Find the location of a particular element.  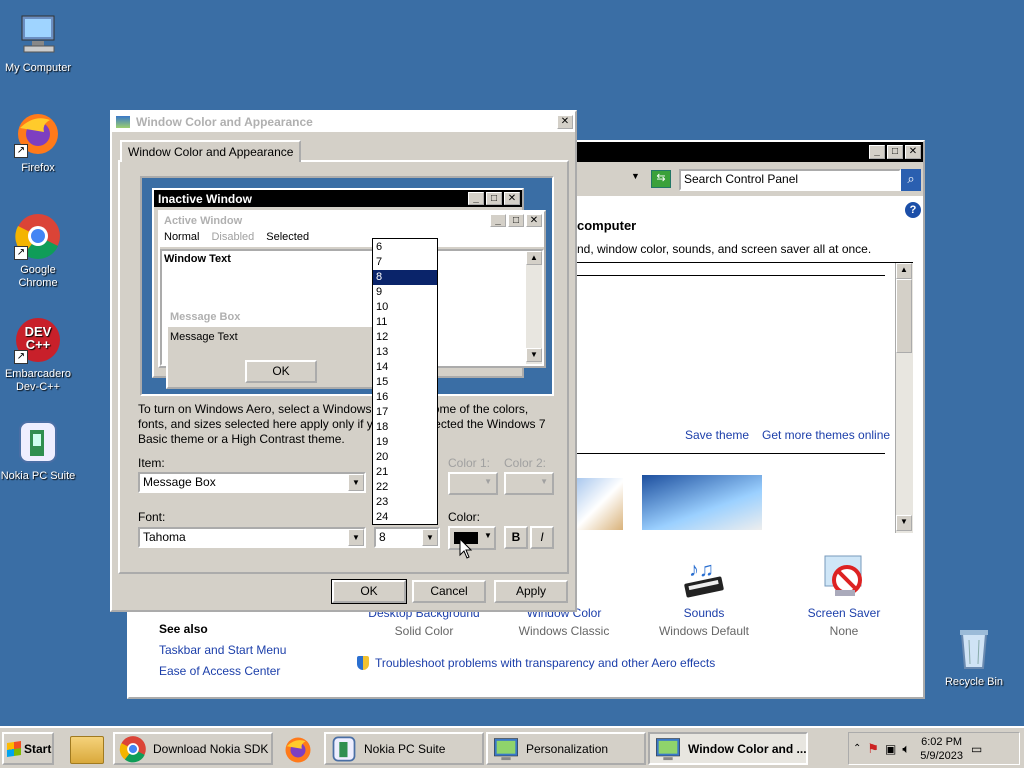

nokia-icon is located at coordinates (344, 748).